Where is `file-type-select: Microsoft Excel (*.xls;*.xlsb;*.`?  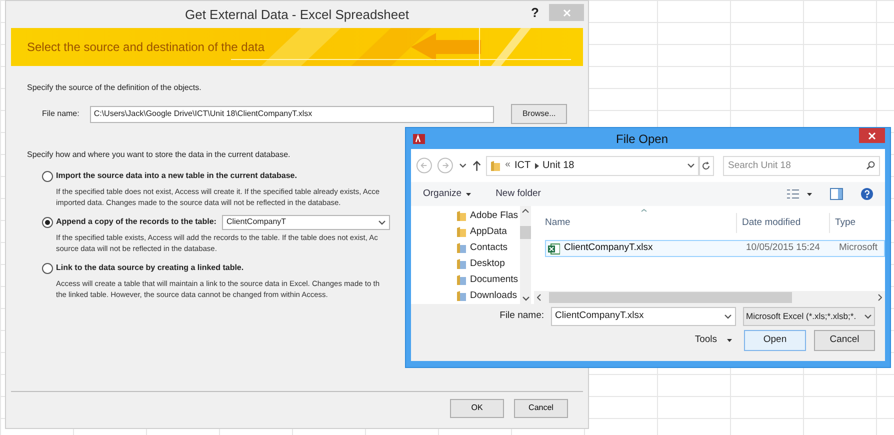
file-type-select: Microsoft Excel (*.xls;*.xlsb;*. is located at coordinates (809, 316).